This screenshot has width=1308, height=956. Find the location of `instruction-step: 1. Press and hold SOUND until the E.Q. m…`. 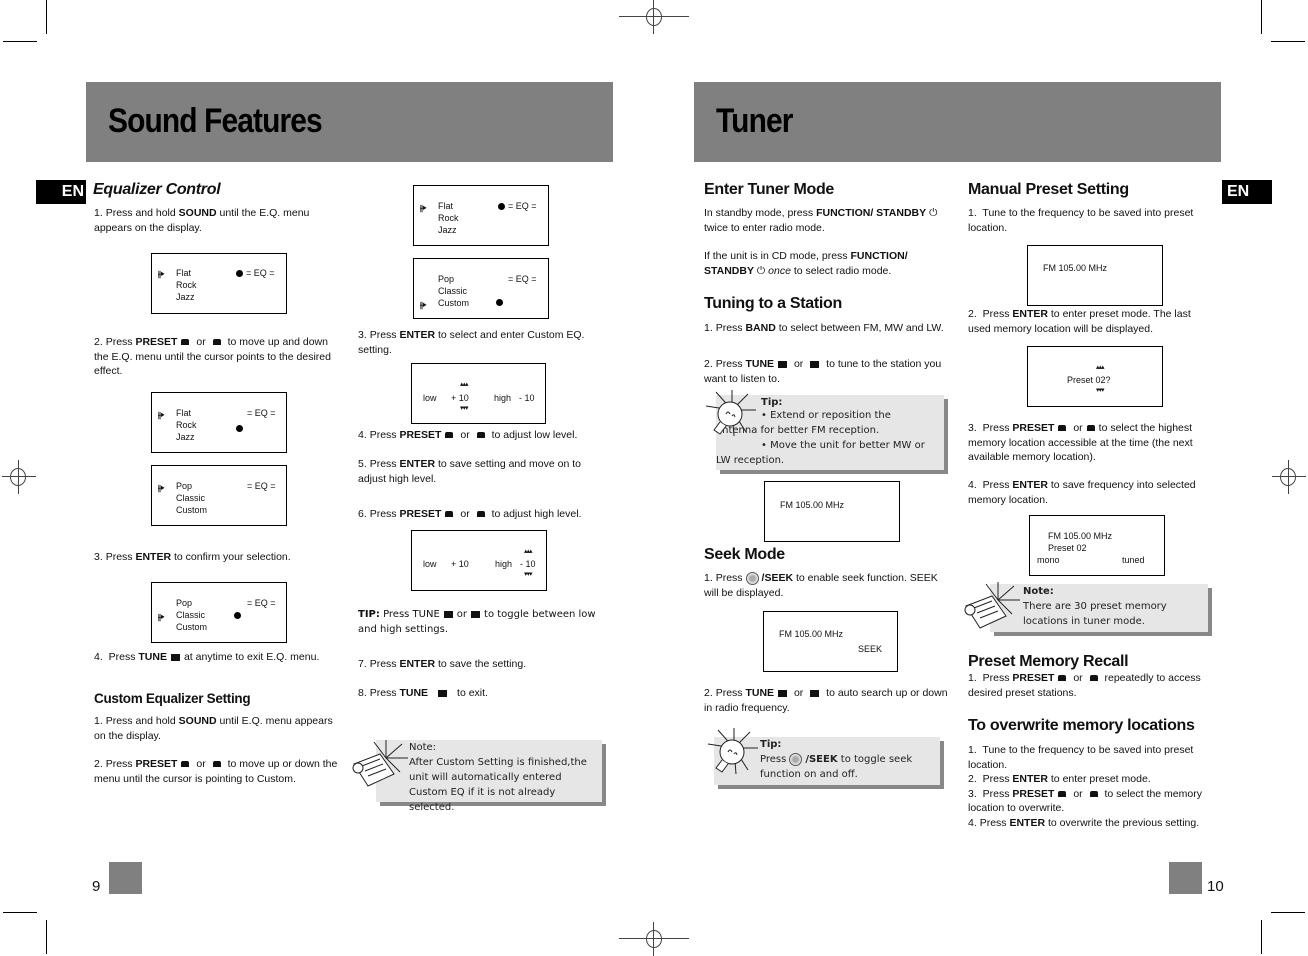

instruction-step: 1. Press and hold SOUND until the E.Q. m… is located at coordinates (202, 220).